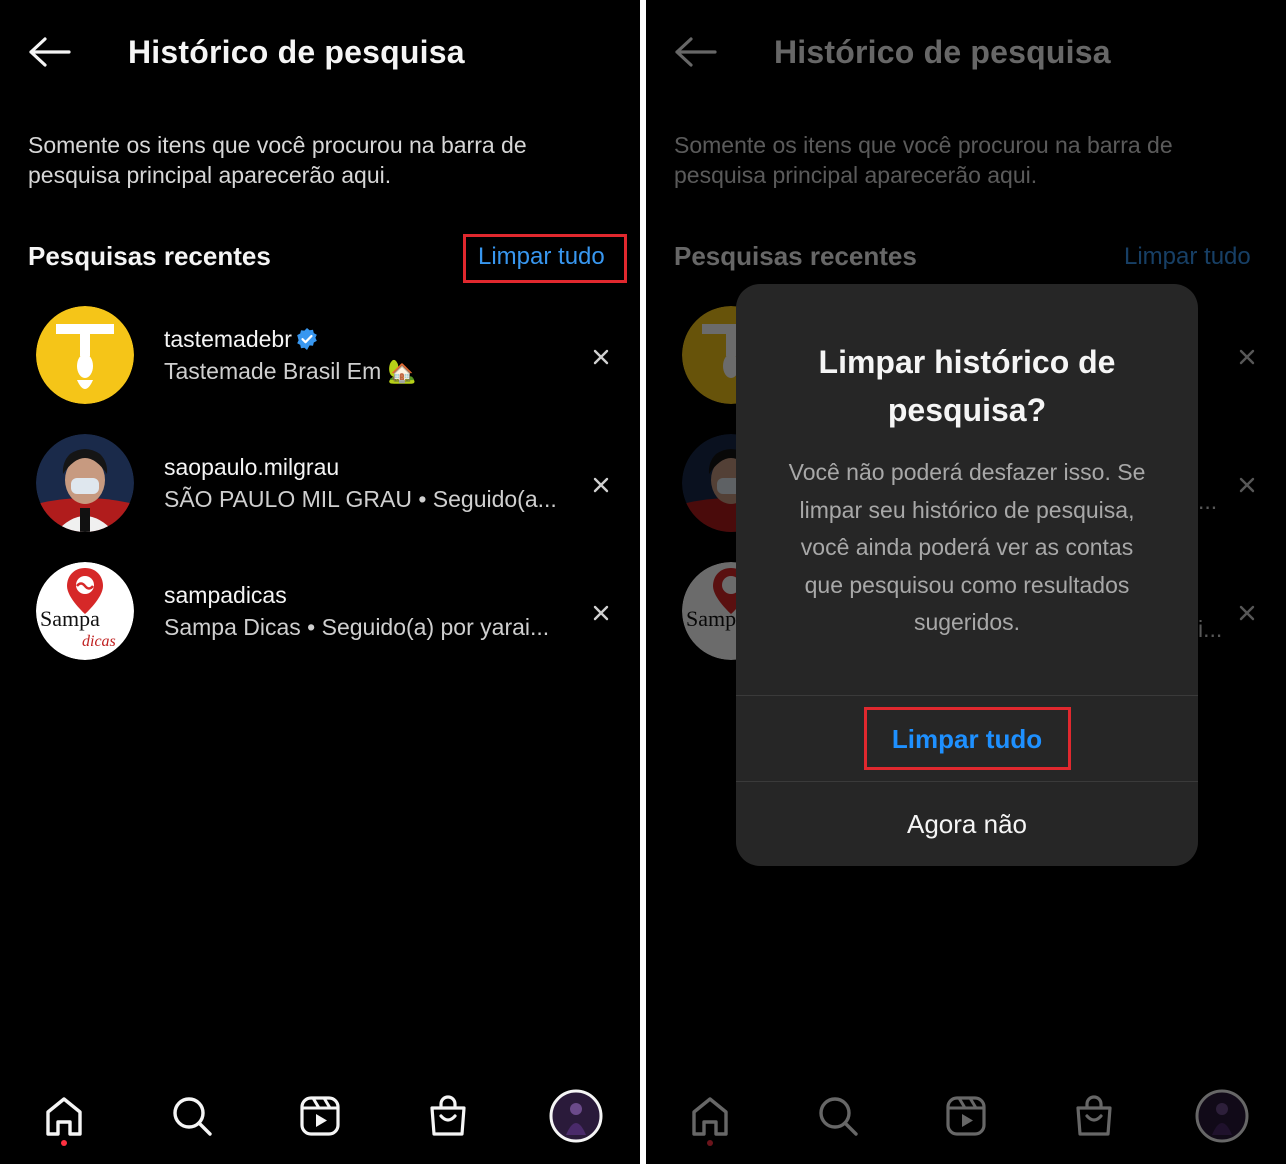 The image size is (1286, 1164). I want to click on list-item: tastemadebr Tastemade Brasil Em 🏡, so click(320, 354).